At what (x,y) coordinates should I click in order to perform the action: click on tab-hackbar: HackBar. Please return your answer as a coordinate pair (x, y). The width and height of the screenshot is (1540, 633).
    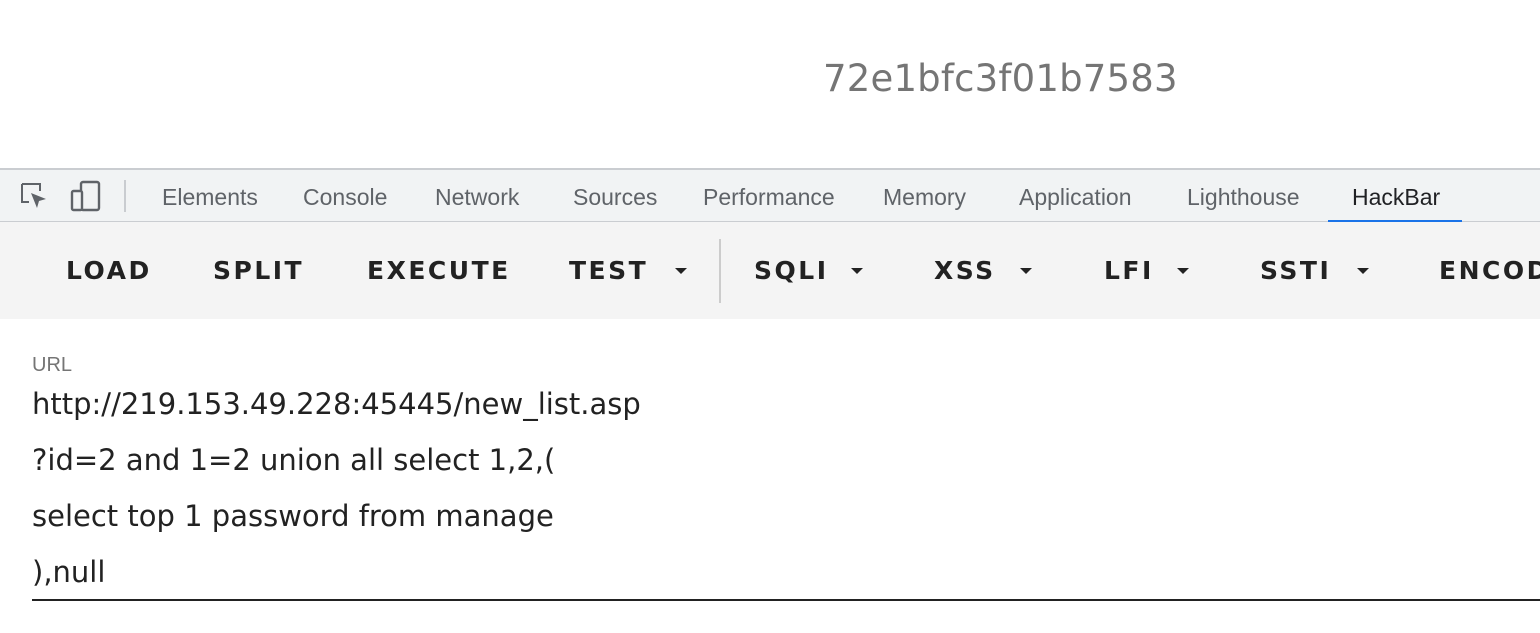
    Looking at the image, I should click on (1396, 196).